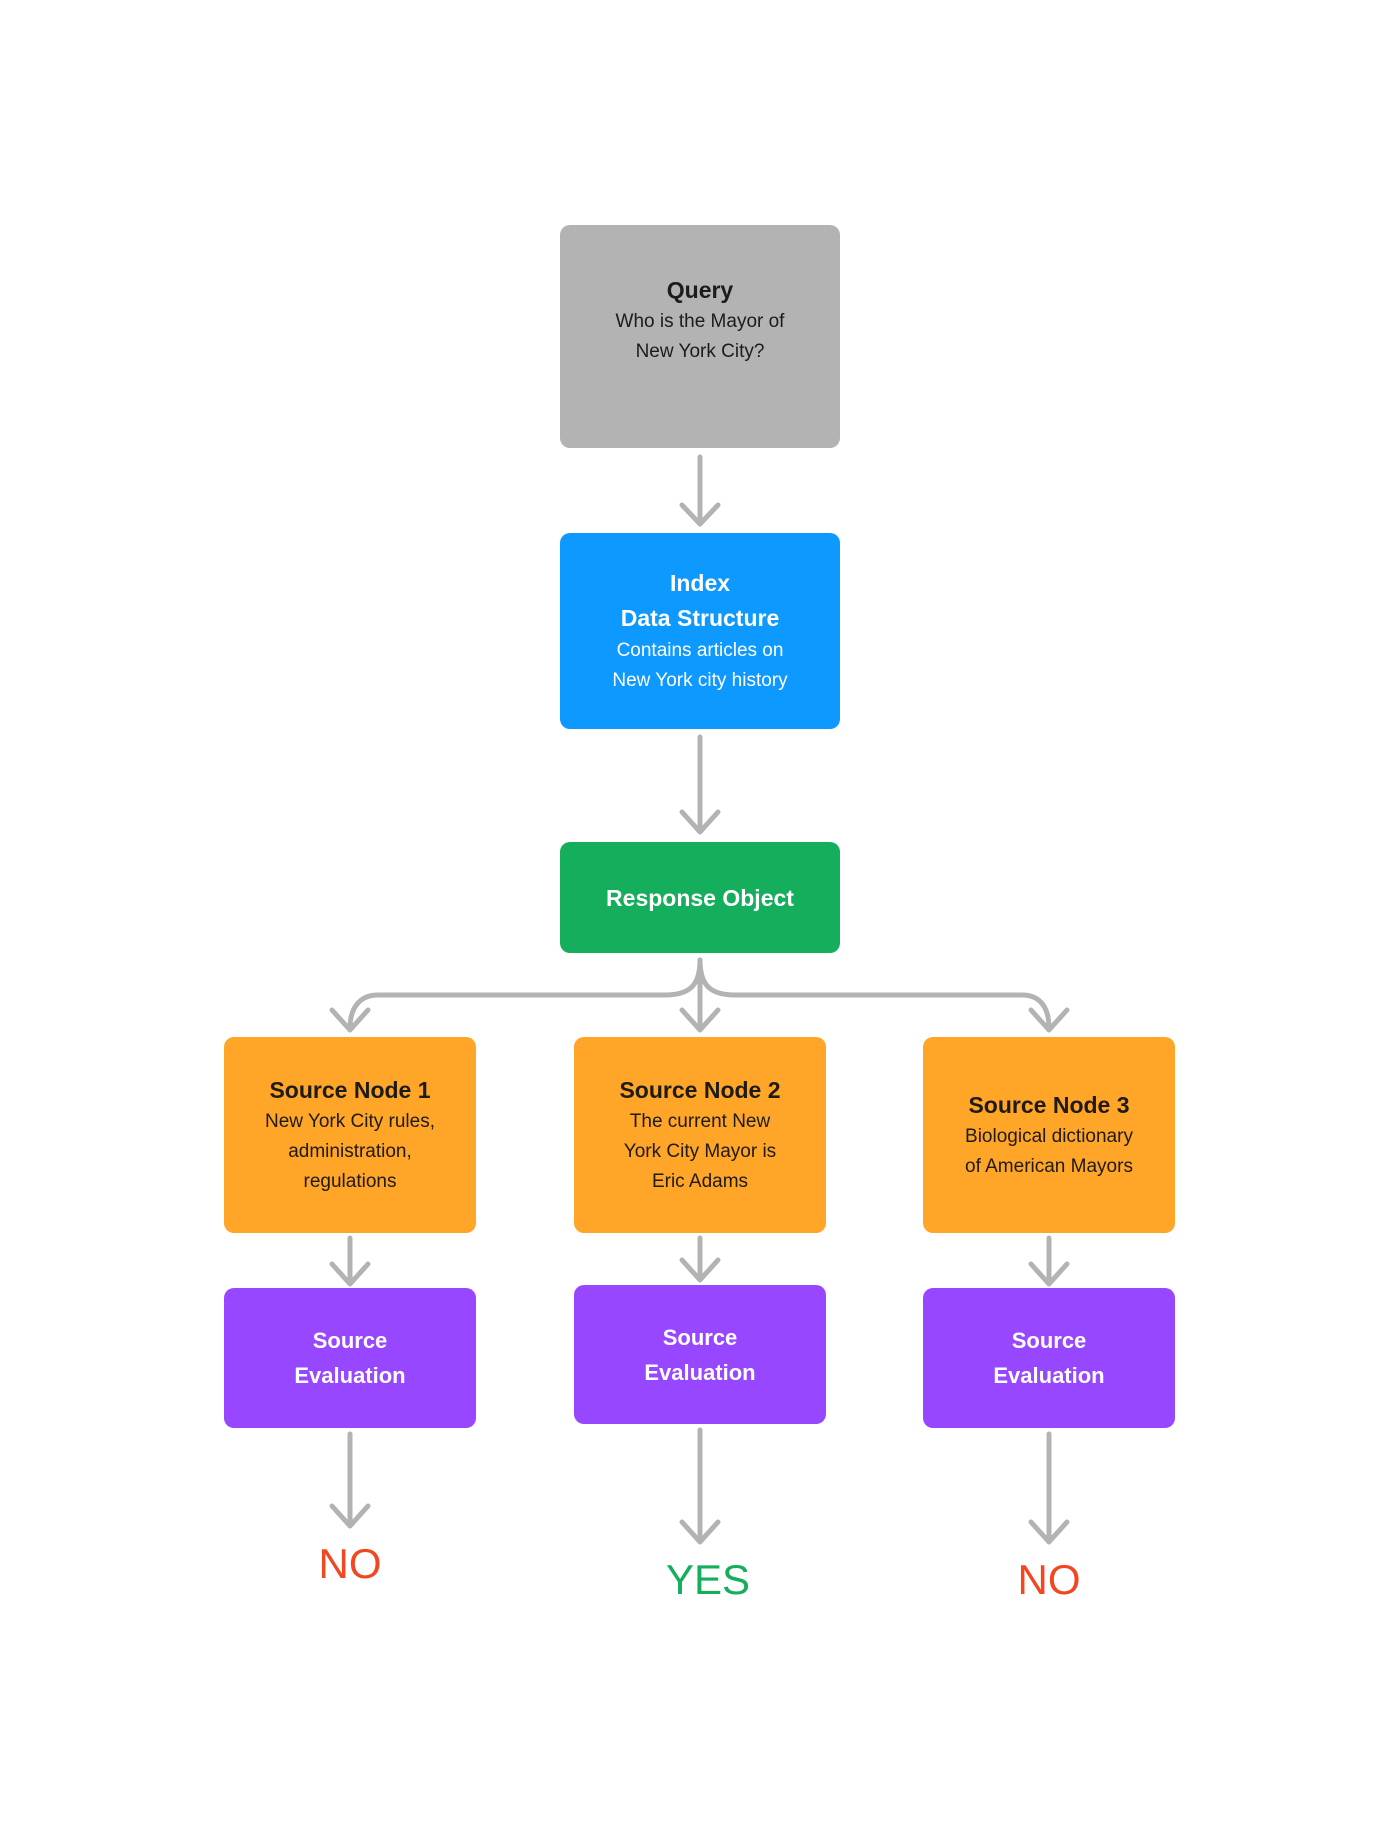 This screenshot has width=1400, height=1822. What do you see at coordinates (700, 784) in the screenshot?
I see `arrow-index-to-response` at bounding box center [700, 784].